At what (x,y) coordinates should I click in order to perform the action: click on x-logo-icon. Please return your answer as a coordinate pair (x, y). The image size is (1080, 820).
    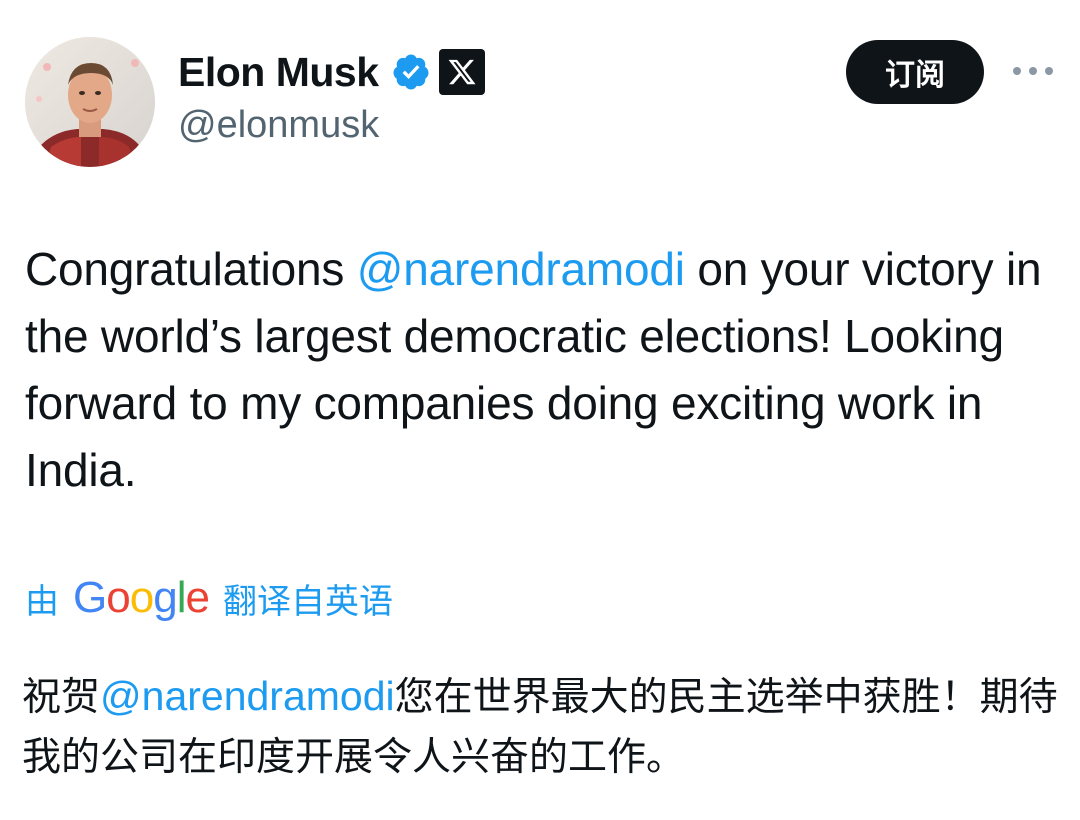
    Looking at the image, I should click on (461, 72).